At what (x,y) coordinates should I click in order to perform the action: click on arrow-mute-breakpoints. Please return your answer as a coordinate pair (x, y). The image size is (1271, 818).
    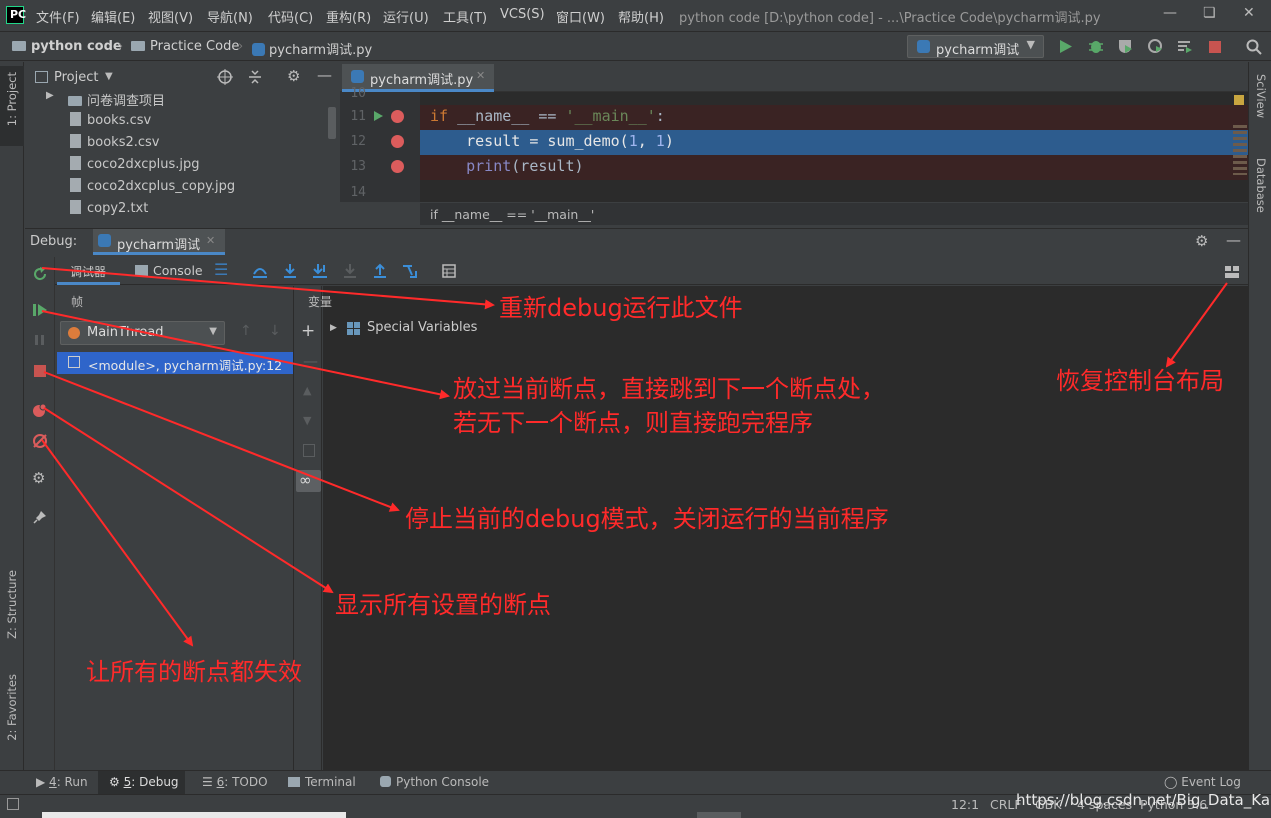
    Looking at the image, I should click on (117, 543).